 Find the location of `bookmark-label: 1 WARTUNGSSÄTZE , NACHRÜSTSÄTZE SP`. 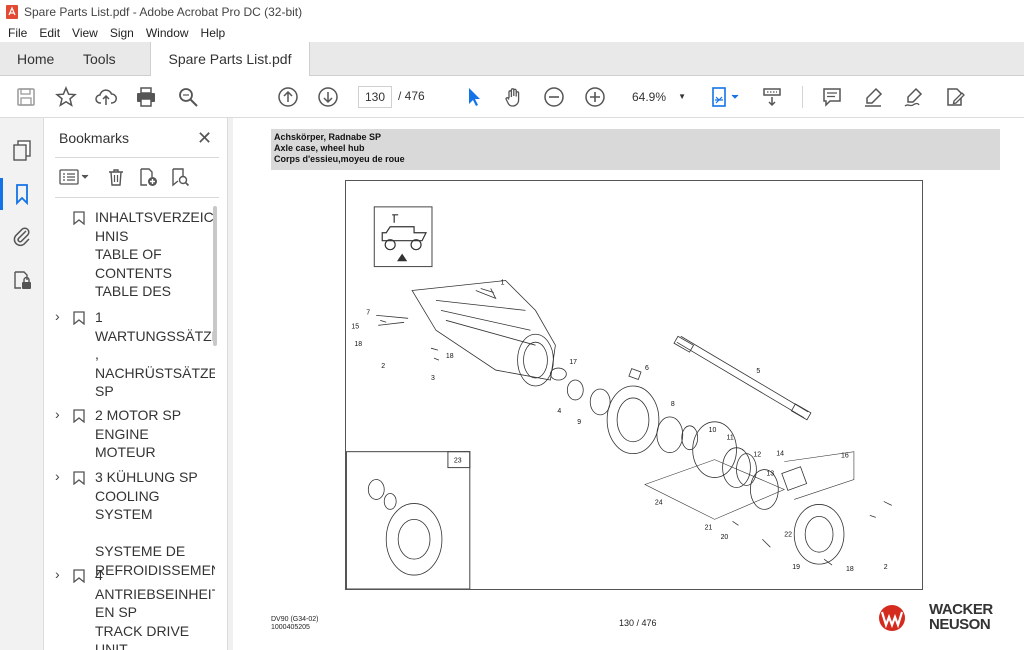

bookmark-label: 1 WARTUNGSSÄTZE , NACHRÜSTSÄTZE SP is located at coordinates (155, 354).